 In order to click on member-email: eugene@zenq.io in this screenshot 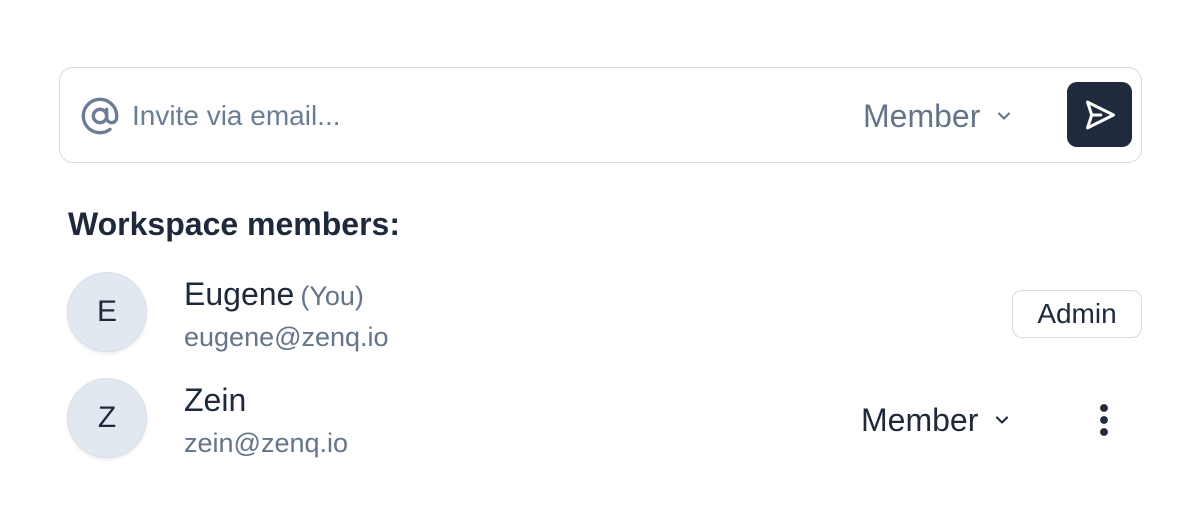, I will do `click(286, 337)`.